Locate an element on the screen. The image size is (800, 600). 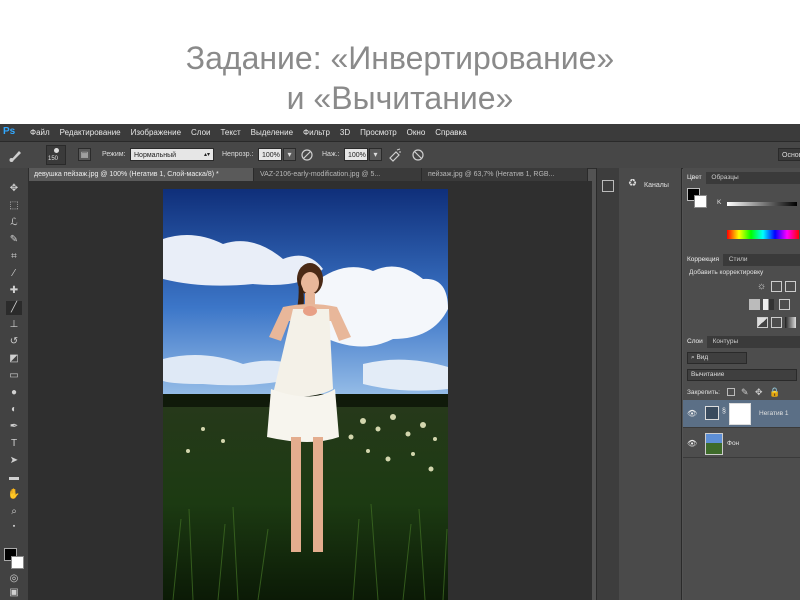
ps-logo: Ps is located at coordinates (9, 131).